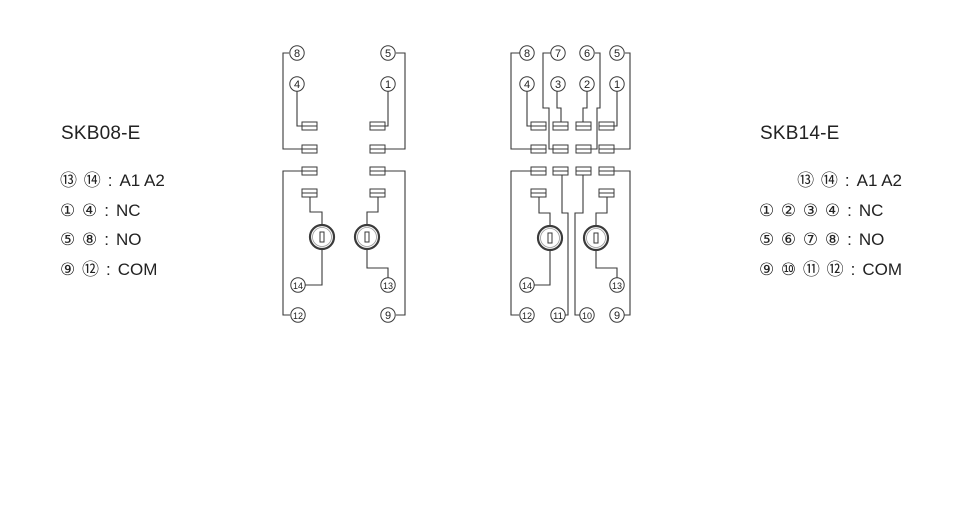 The width and height of the screenshot is (964, 508). I want to click on terminal-number: 11, so click(558, 316).